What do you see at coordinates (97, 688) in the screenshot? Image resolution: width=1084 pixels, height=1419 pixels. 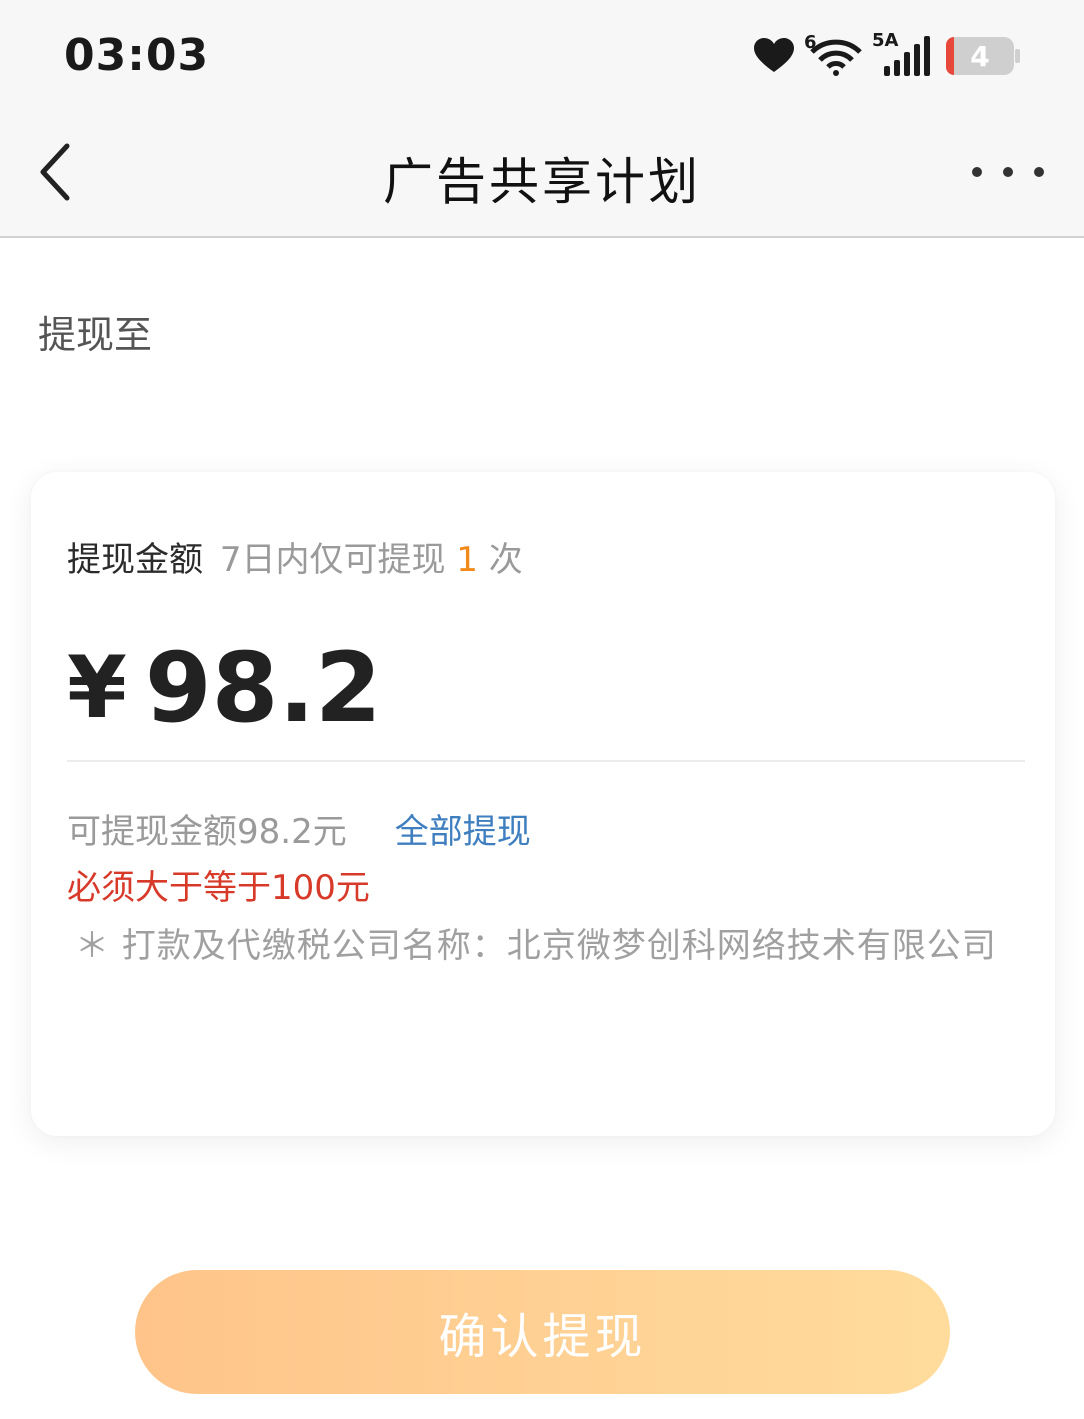 I see `currency-symbol: ¥` at bounding box center [97, 688].